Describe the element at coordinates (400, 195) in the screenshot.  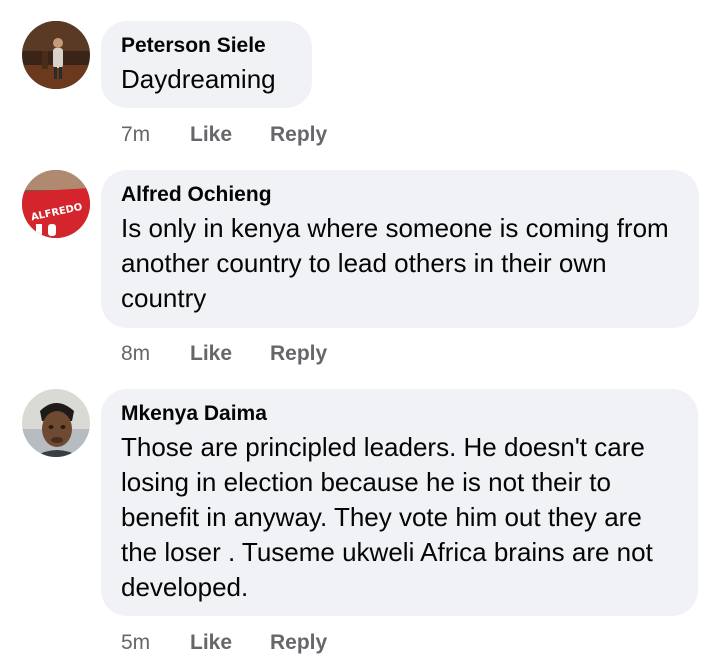
I see `comment-author: Alfred Ochieng` at that location.